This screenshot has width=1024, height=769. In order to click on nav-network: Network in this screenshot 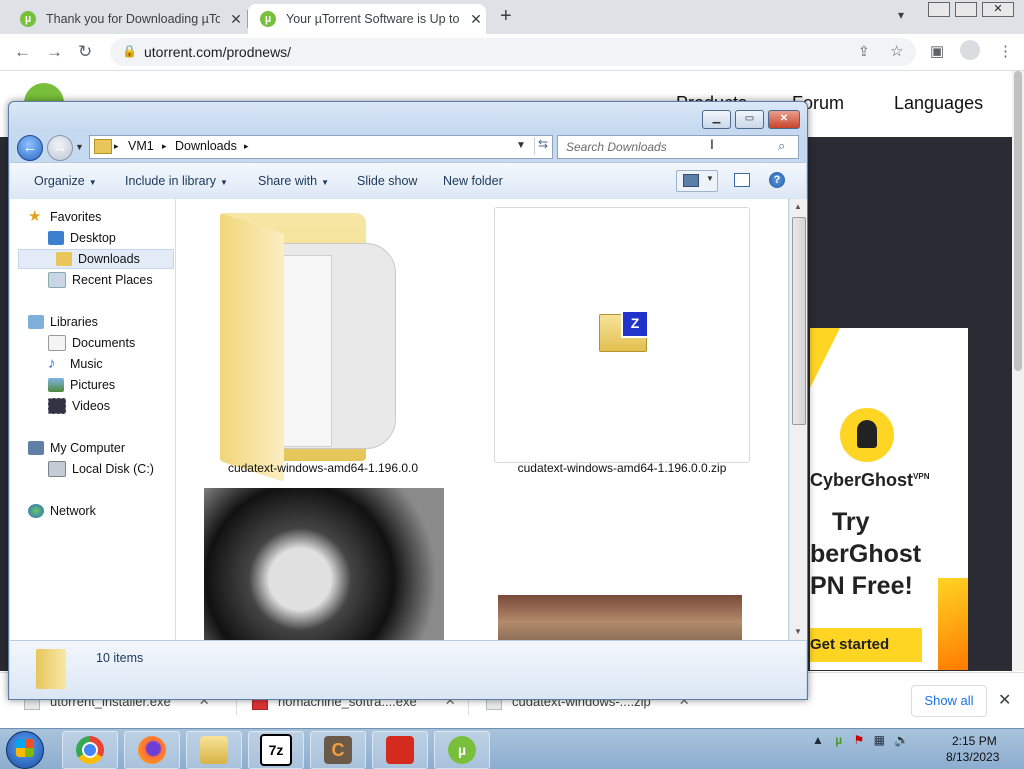, I will do `click(92, 511)`.